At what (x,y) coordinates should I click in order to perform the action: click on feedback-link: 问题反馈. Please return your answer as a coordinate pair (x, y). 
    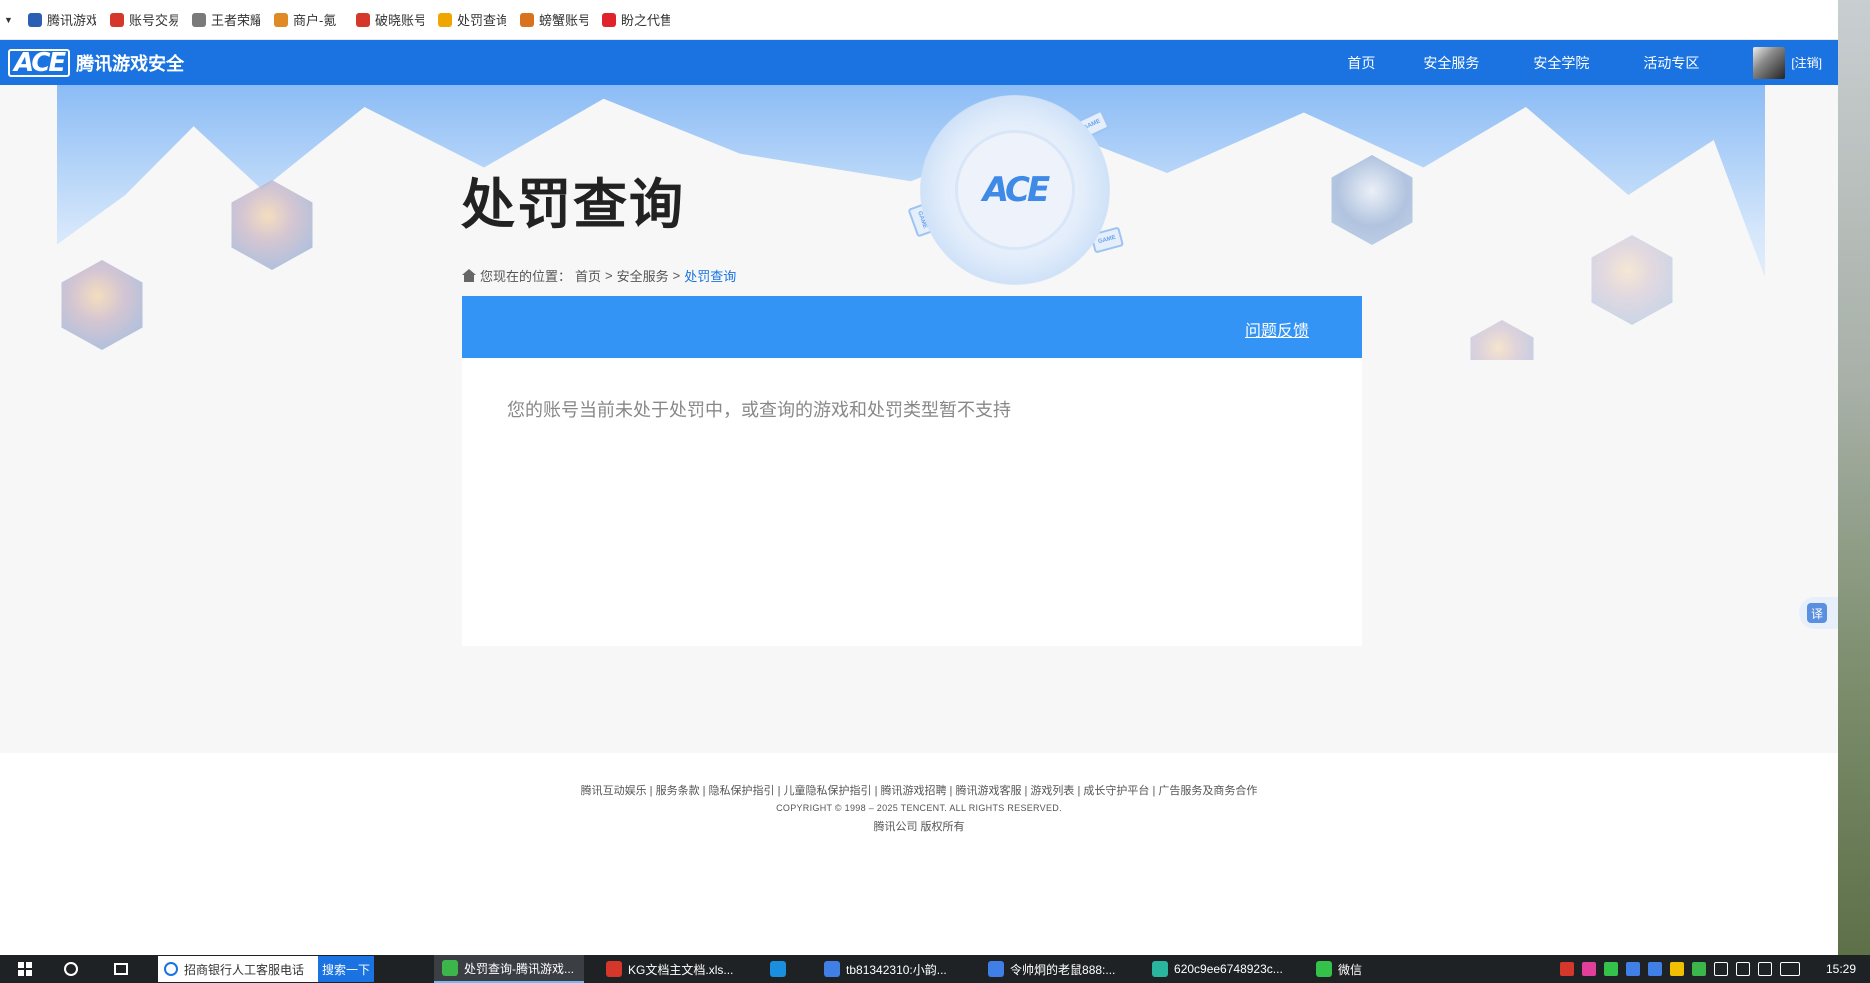
    Looking at the image, I should click on (1277, 329).